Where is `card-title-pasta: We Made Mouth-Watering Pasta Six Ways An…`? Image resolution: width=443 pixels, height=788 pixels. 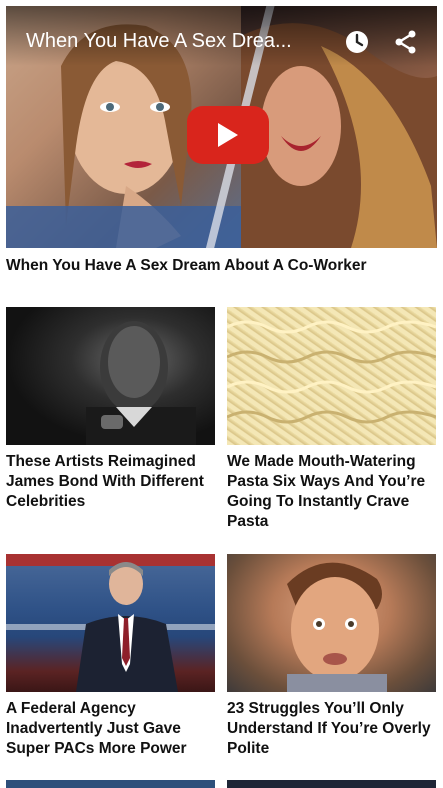
card-title-pasta: We Made Mouth-Watering Pasta Six Ways An… is located at coordinates (333, 492).